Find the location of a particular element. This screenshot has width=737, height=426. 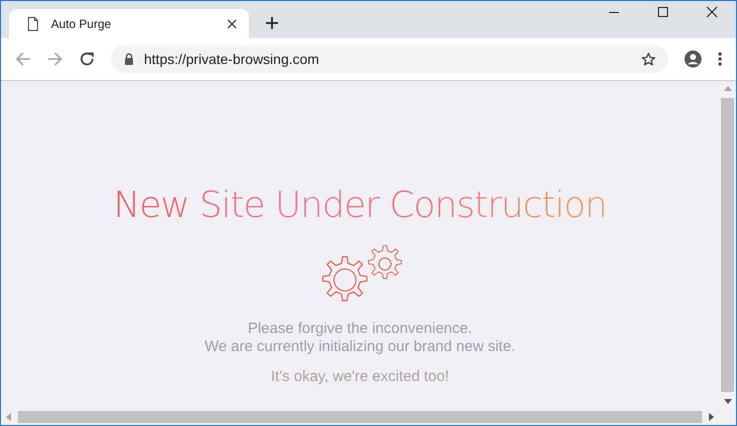

close-tab-icon is located at coordinates (232, 23).